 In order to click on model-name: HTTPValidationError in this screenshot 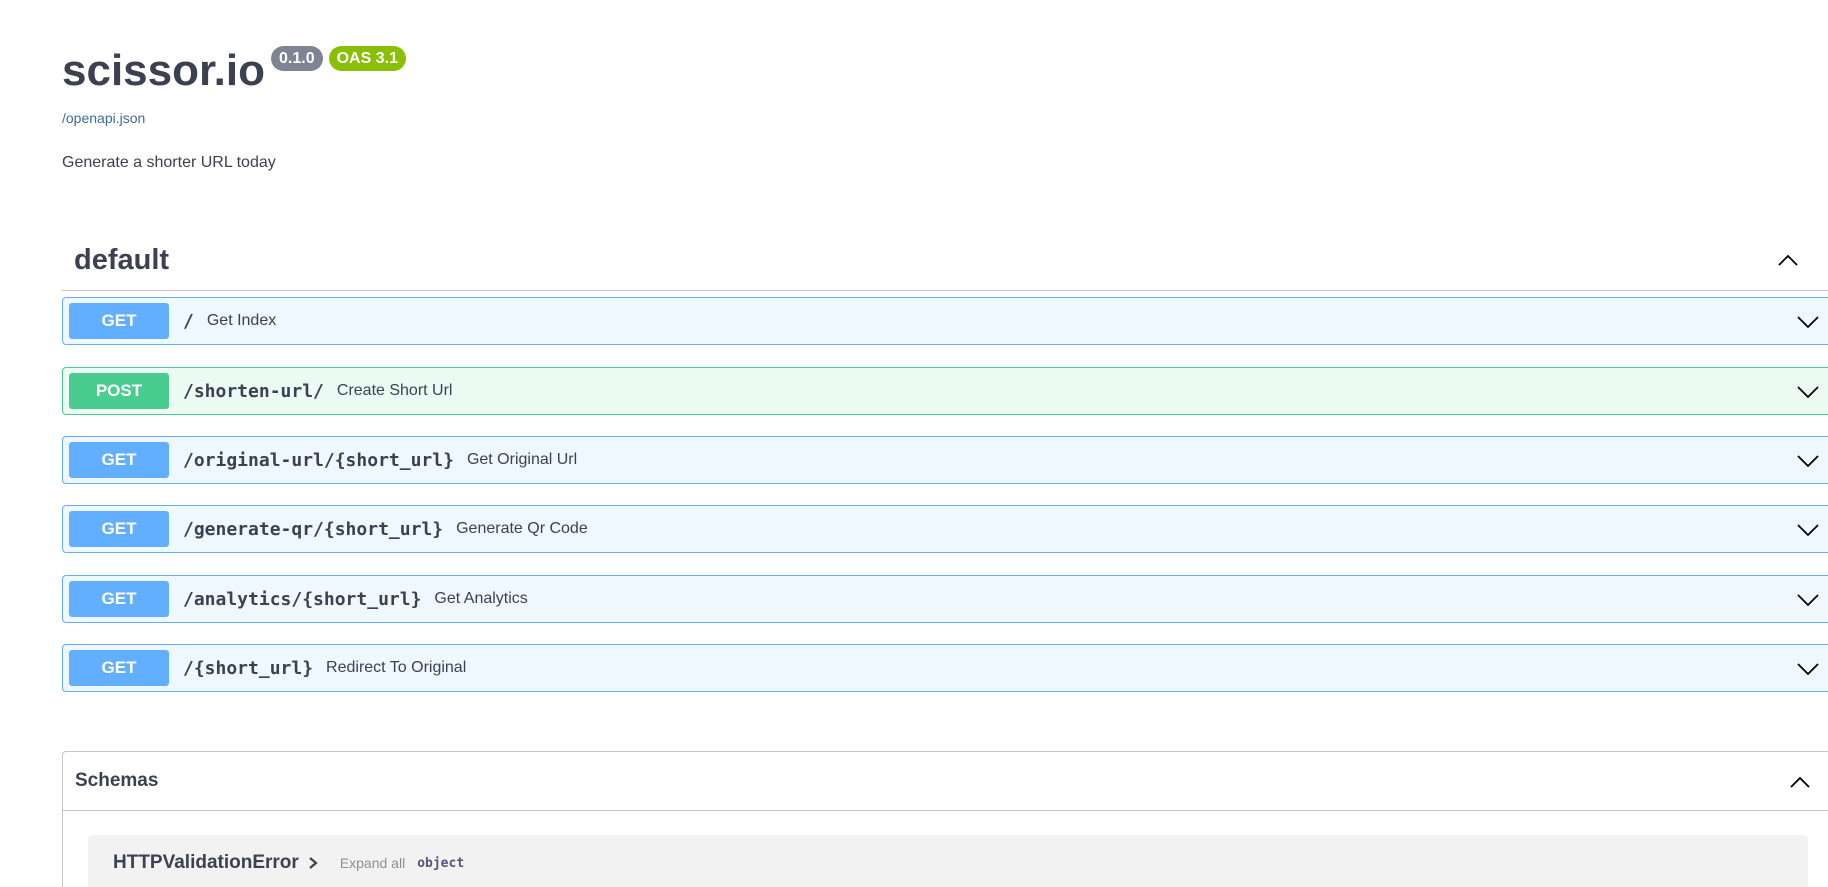, I will do `click(206, 863)`.